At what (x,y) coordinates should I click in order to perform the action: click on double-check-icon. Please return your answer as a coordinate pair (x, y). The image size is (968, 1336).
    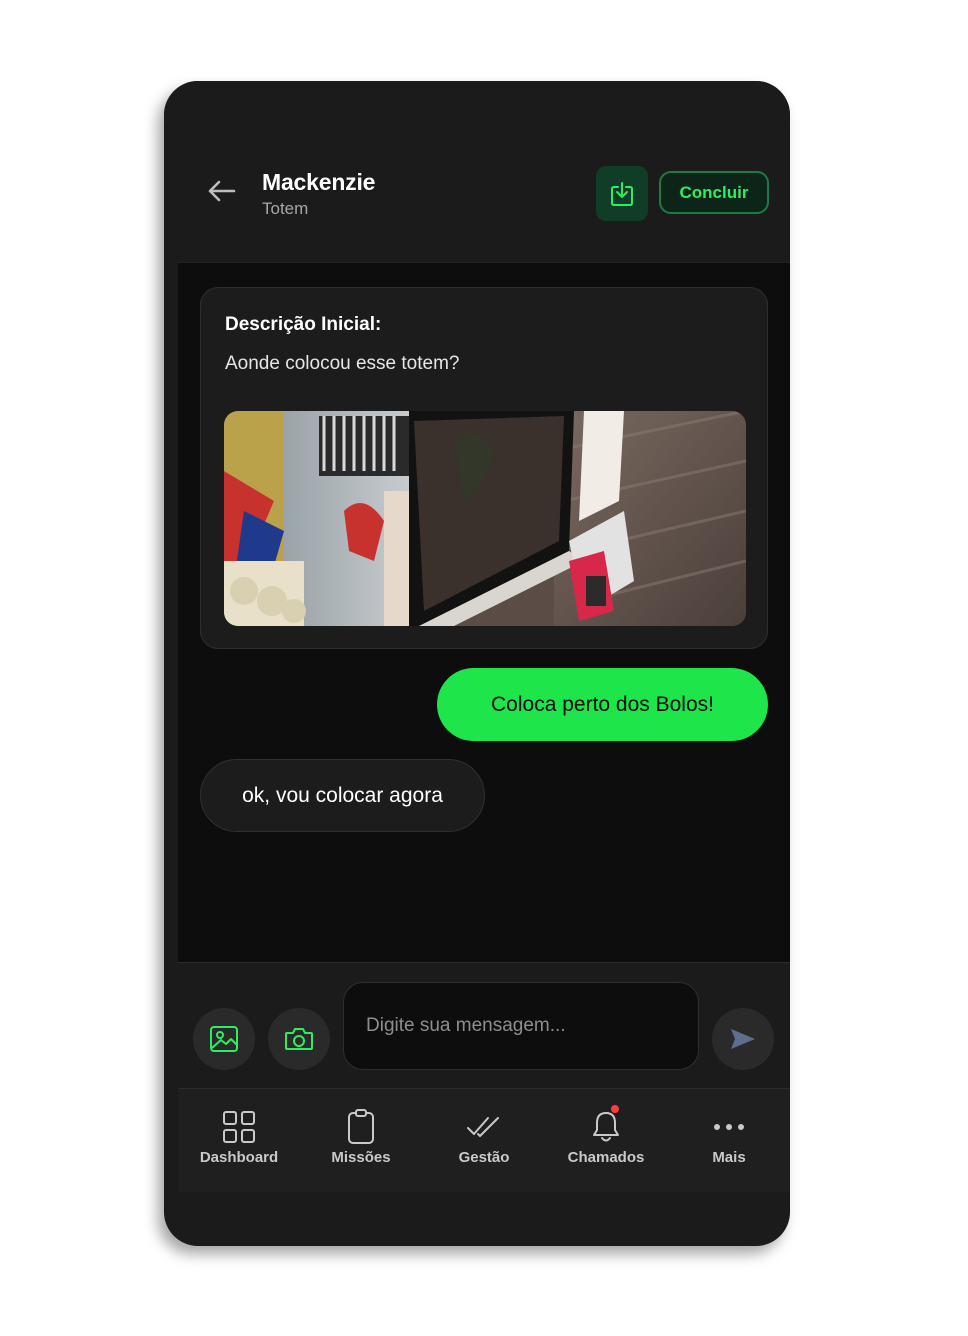
    Looking at the image, I should click on (483, 1127).